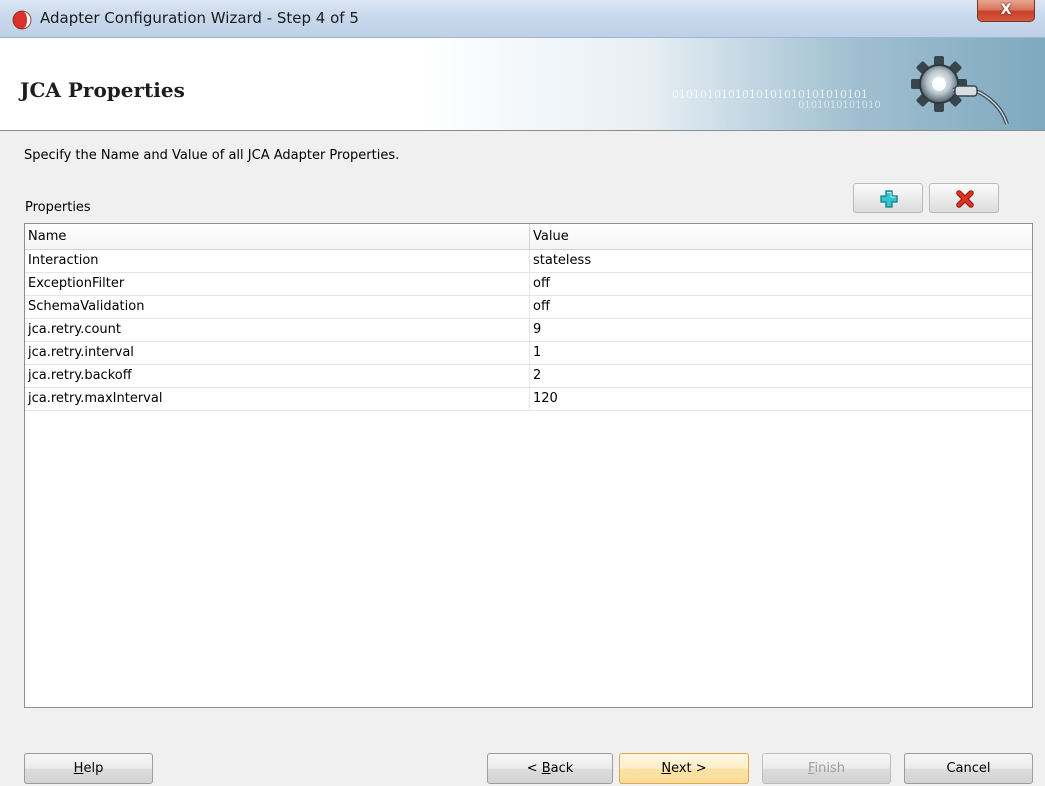  I want to click on header-binary-decoration-2: 0101010101010, so click(839, 105).